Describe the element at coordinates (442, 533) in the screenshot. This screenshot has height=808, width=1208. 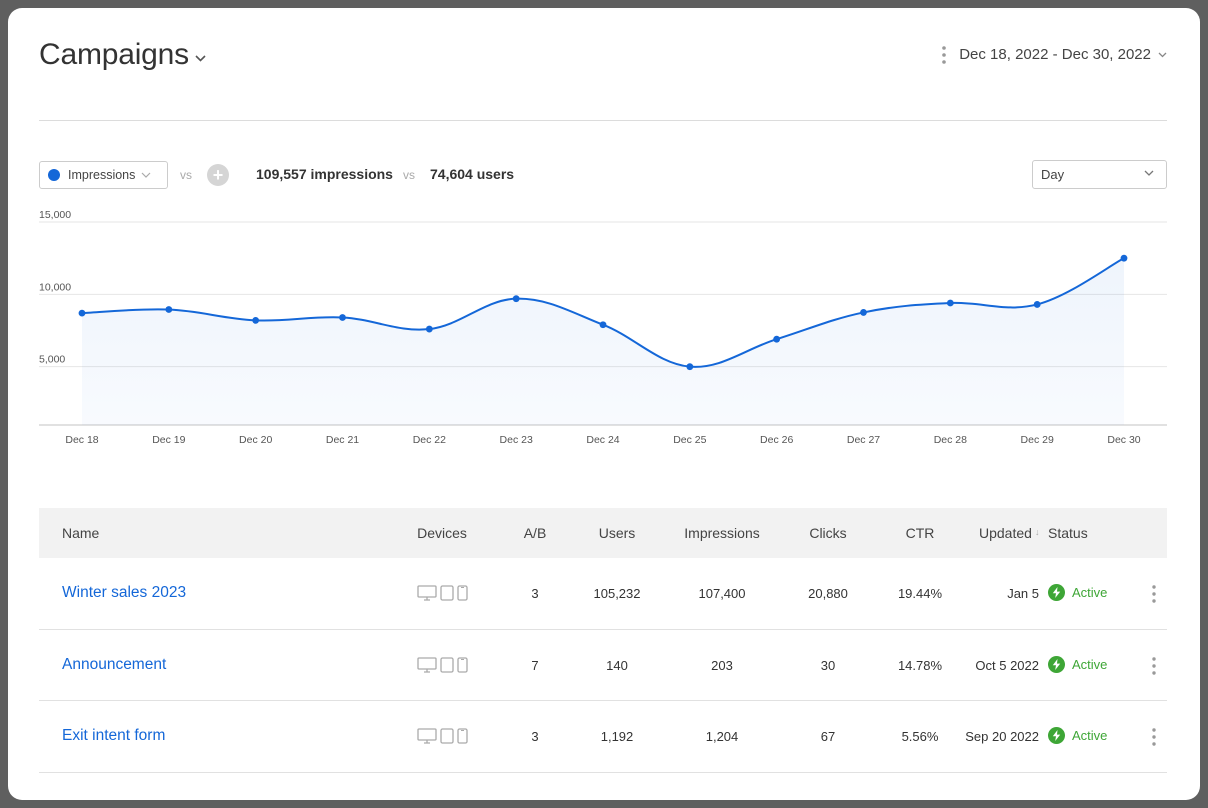
I see `column-header-devices: Devices` at that location.